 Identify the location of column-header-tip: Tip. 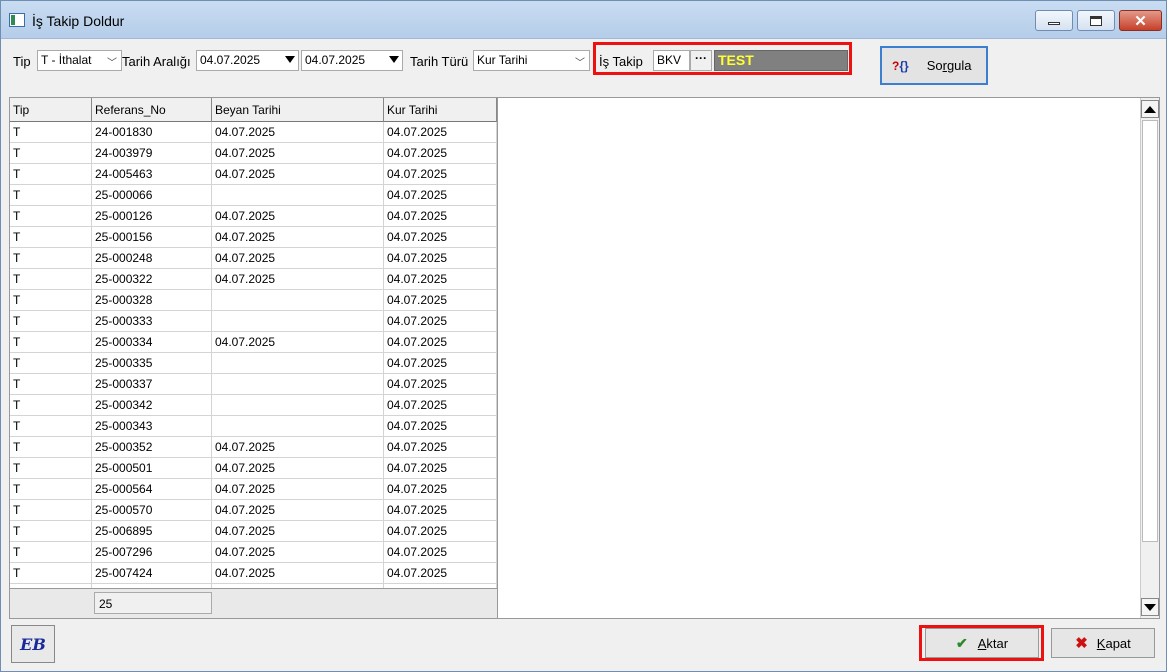
(51, 110).